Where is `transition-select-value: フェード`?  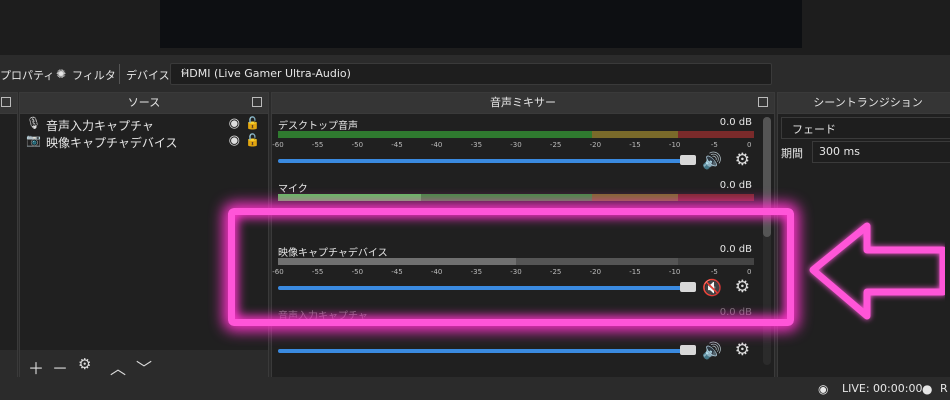 transition-select-value: フェード is located at coordinates (814, 129).